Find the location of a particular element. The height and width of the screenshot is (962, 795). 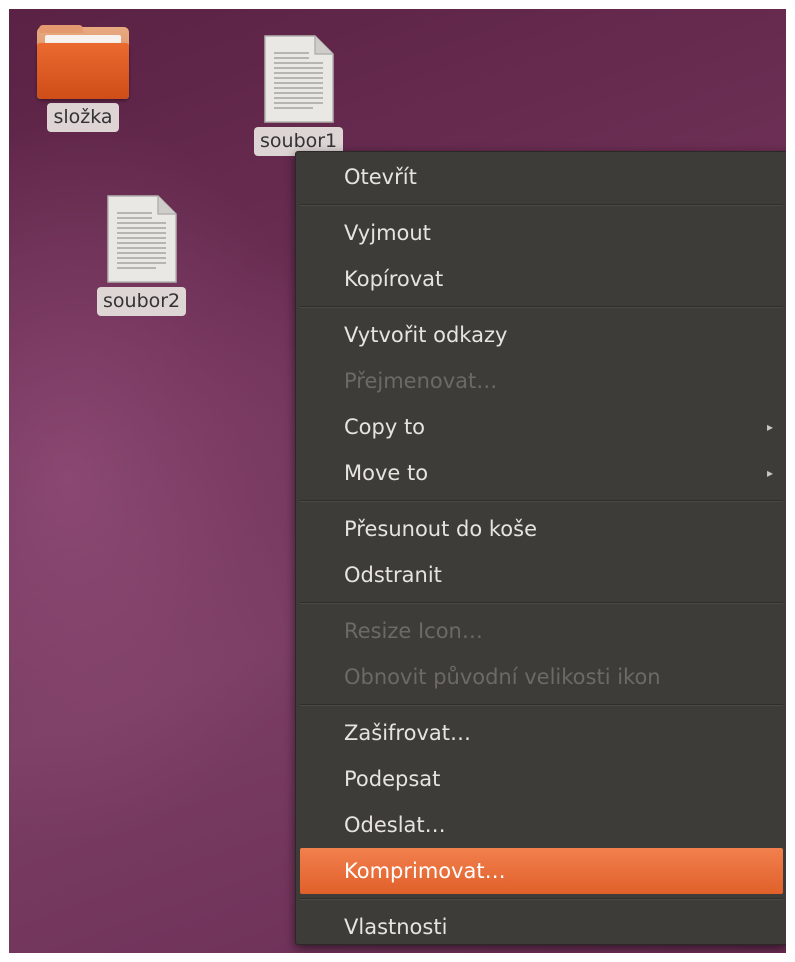

desktop-icon-file: soubor2 is located at coordinates (142, 255).